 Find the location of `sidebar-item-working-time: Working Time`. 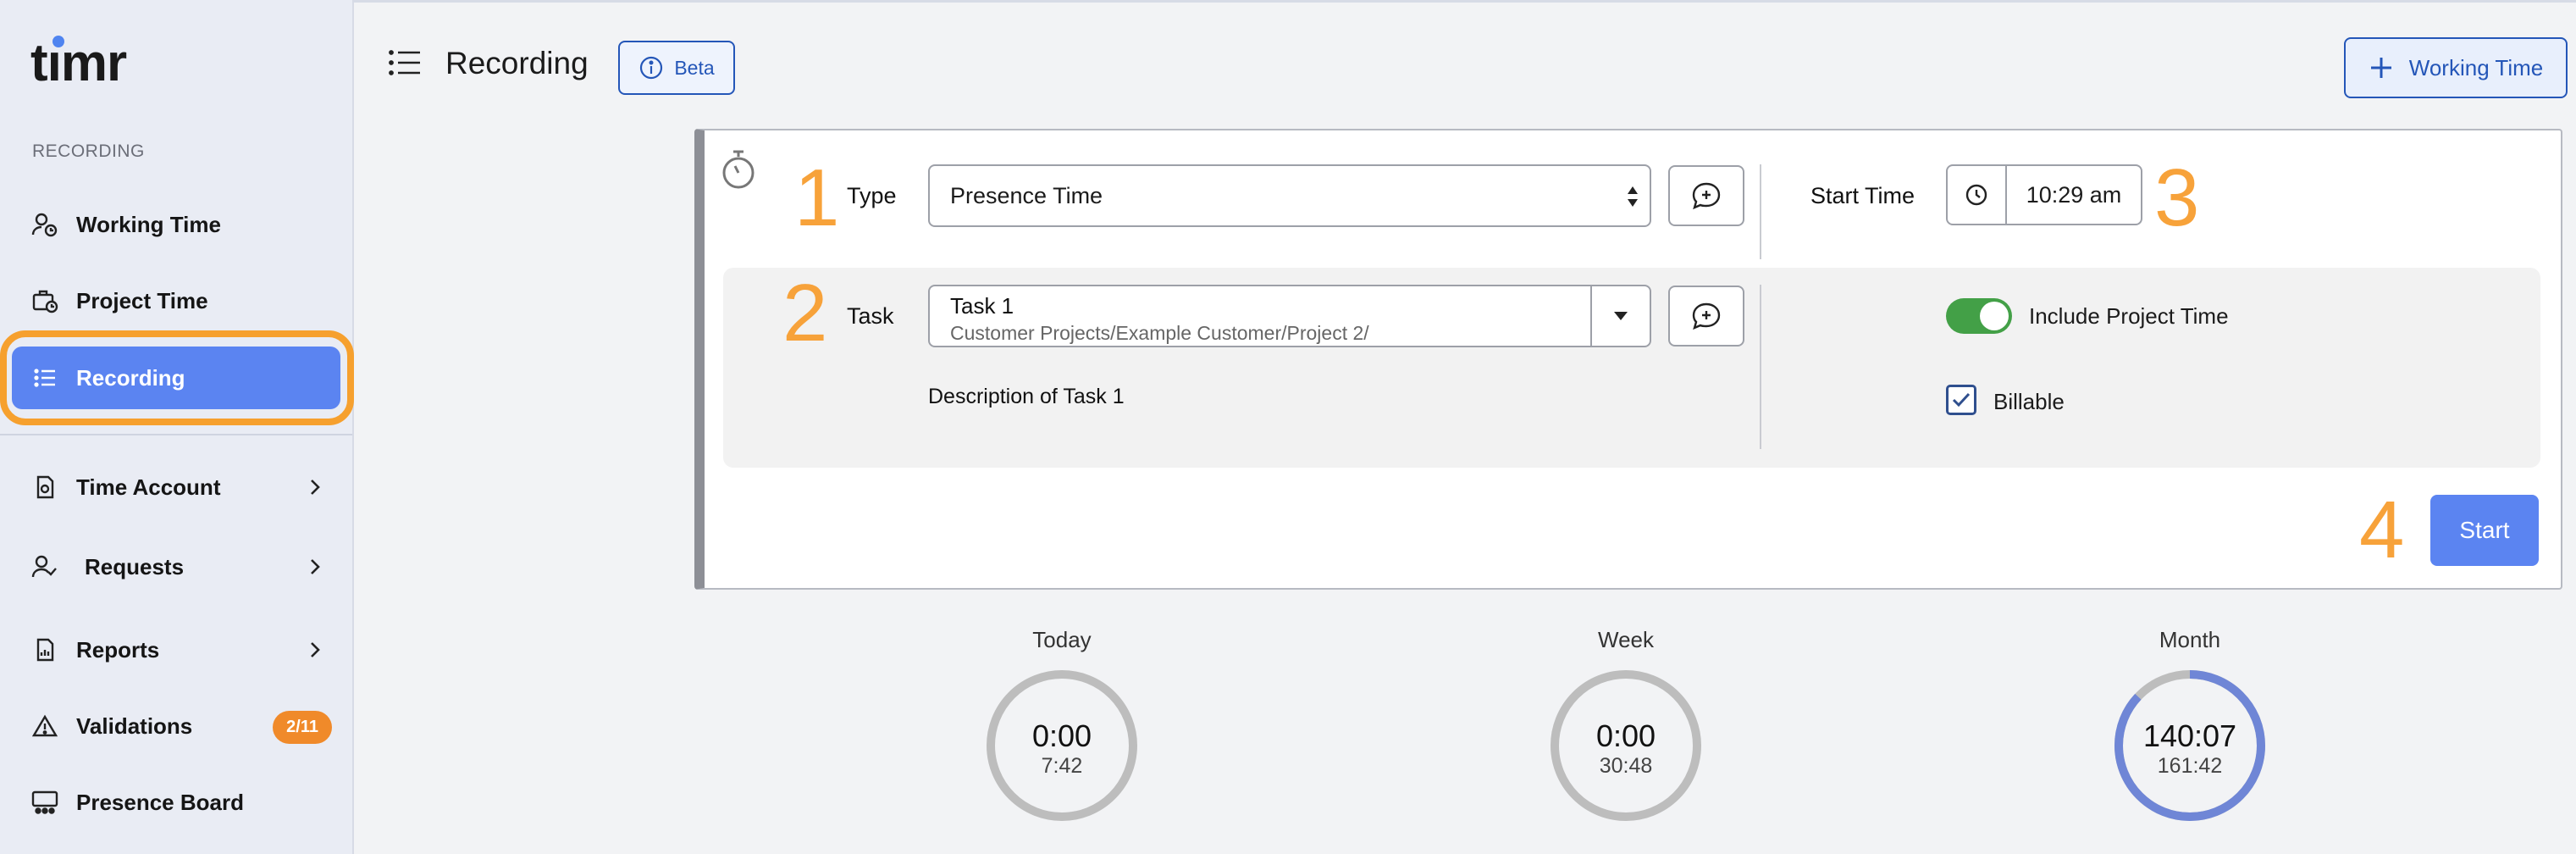

sidebar-item-working-time: Working Time is located at coordinates (176, 225).